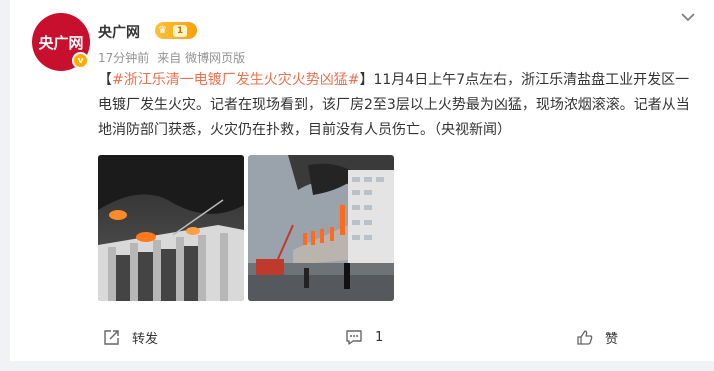 The width and height of the screenshot is (714, 371). I want to click on author-name: 央广网, so click(119, 32).